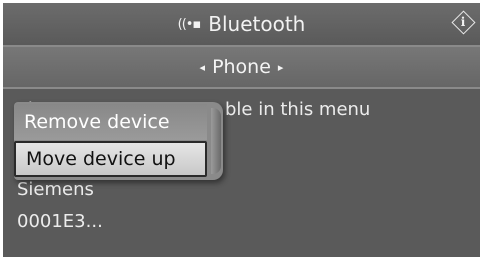  What do you see at coordinates (298, 109) in the screenshot?
I see `message-text: ble in this menu` at bounding box center [298, 109].